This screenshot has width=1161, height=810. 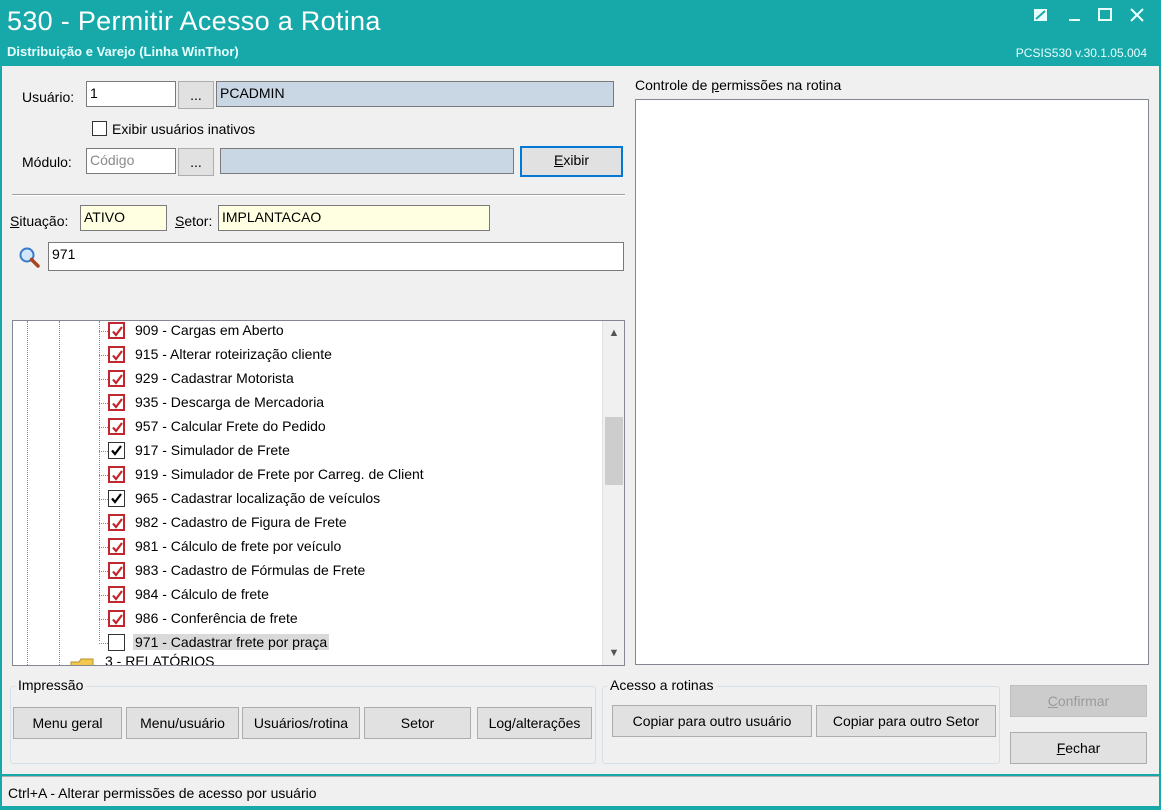 What do you see at coordinates (367, 161) in the screenshot?
I see `modulo-name-field` at bounding box center [367, 161].